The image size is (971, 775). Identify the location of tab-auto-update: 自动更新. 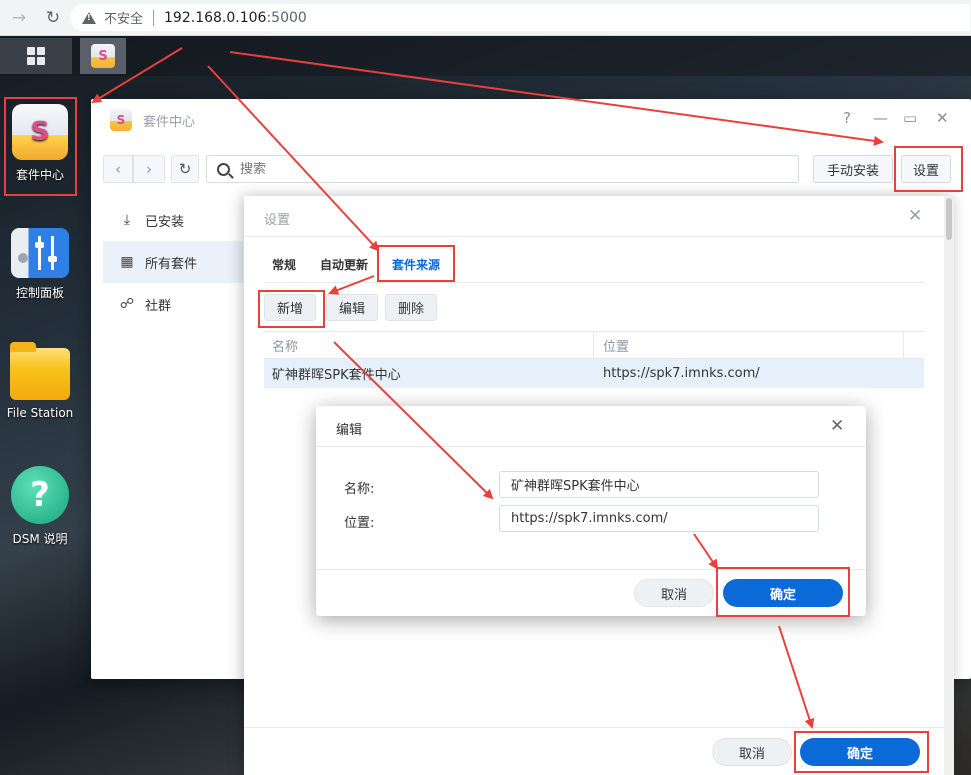
(344, 264).